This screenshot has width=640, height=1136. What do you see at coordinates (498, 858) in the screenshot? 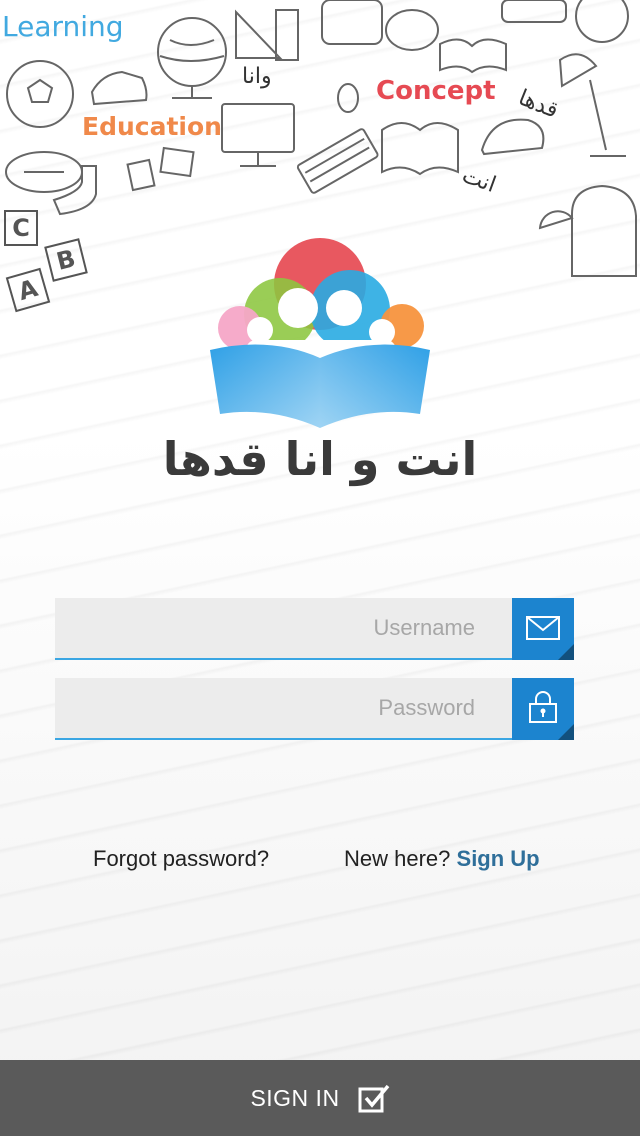
I see `sign-up-link: Sign Up` at bounding box center [498, 858].